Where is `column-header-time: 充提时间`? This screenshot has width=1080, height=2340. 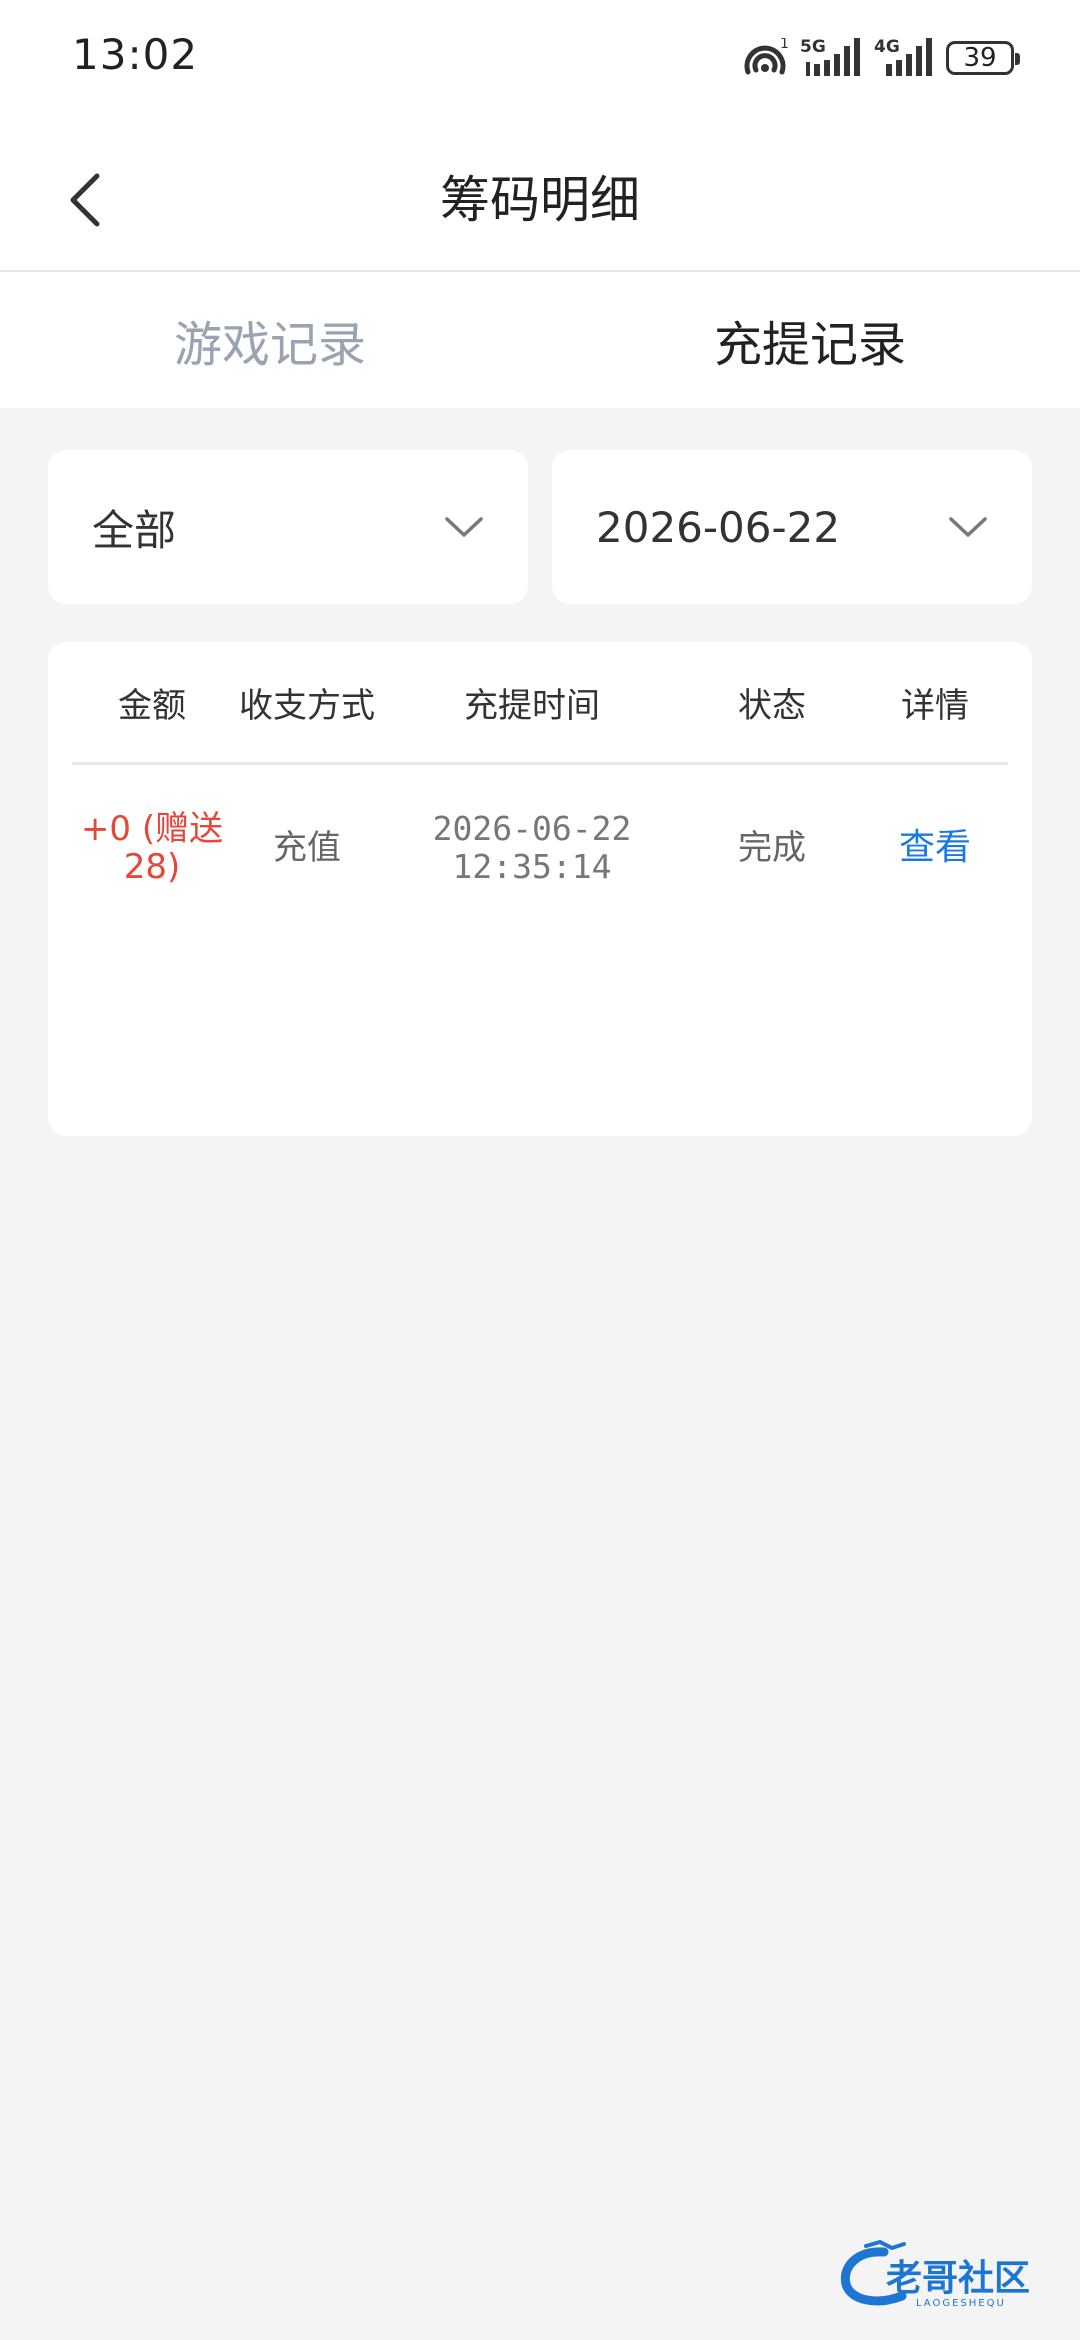
column-header-time: 充提时间 is located at coordinates (532, 705).